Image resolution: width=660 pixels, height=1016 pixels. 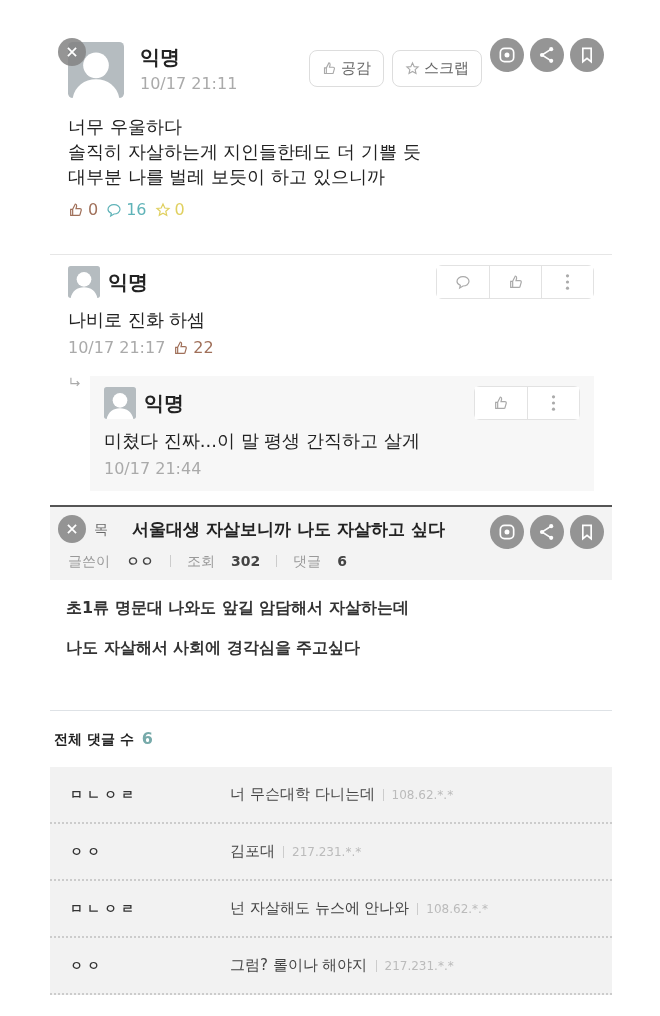 What do you see at coordinates (299, 966) in the screenshot?
I see `comment-text: 그럼? 롤이나 해야지` at bounding box center [299, 966].